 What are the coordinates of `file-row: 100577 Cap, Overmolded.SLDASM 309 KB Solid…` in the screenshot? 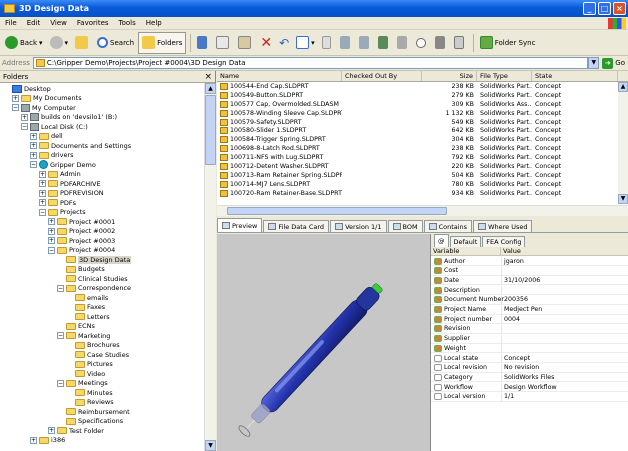 It's located at (422, 104).